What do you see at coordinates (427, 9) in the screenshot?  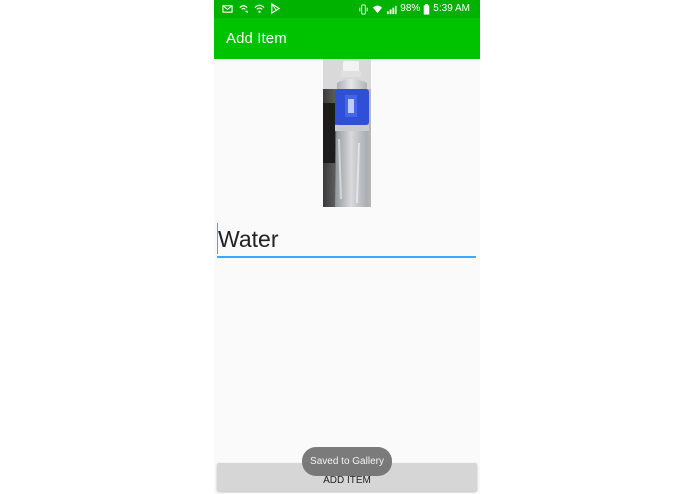 I see `battery-icon` at bounding box center [427, 9].